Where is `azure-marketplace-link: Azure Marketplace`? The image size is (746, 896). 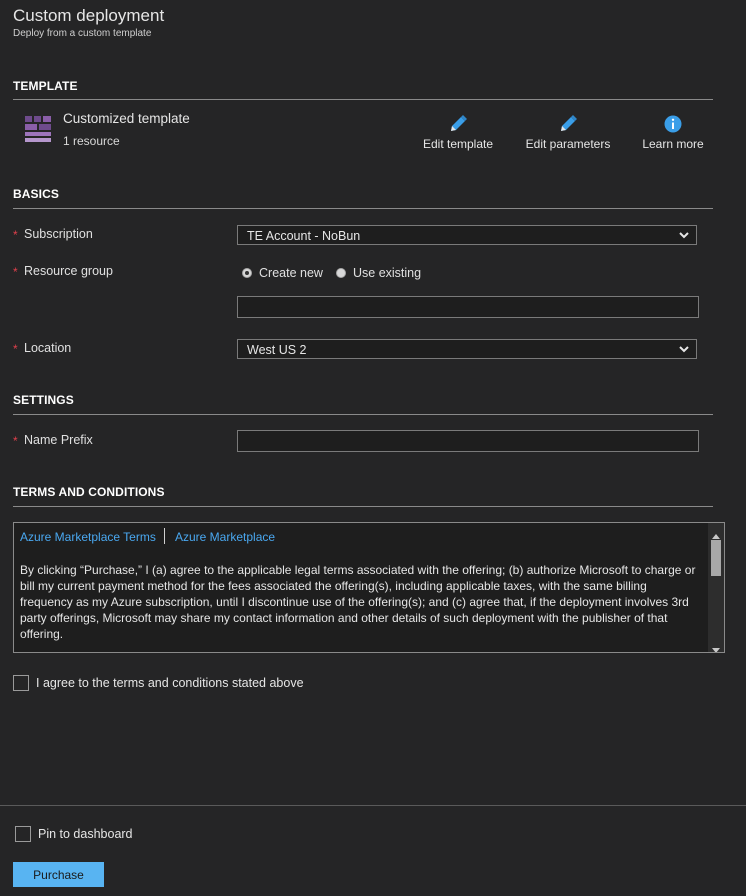
azure-marketplace-link: Azure Marketplace is located at coordinates (225, 537).